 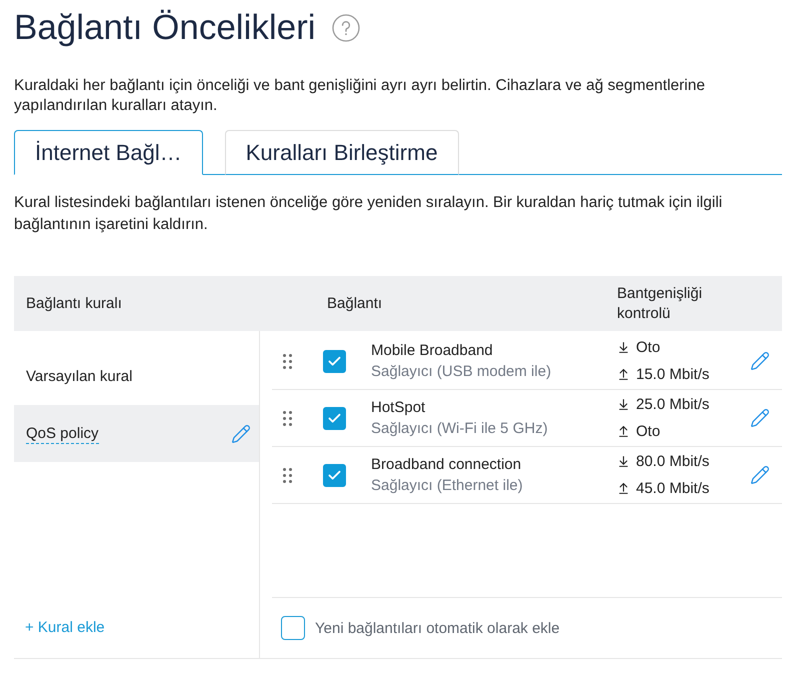 What do you see at coordinates (437, 628) in the screenshot?
I see `checkbox-label: Yeni bağlantıları otomatik olarak ekle` at bounding box center [437, 628].